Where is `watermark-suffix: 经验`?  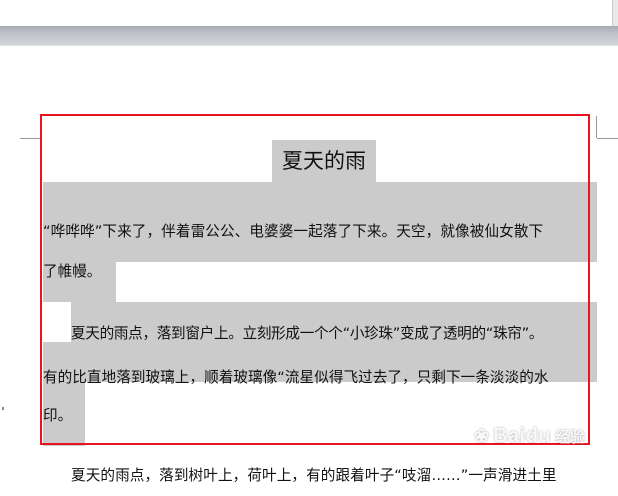 watermark-suffix: 经验 is located at coordinates (570, 437).